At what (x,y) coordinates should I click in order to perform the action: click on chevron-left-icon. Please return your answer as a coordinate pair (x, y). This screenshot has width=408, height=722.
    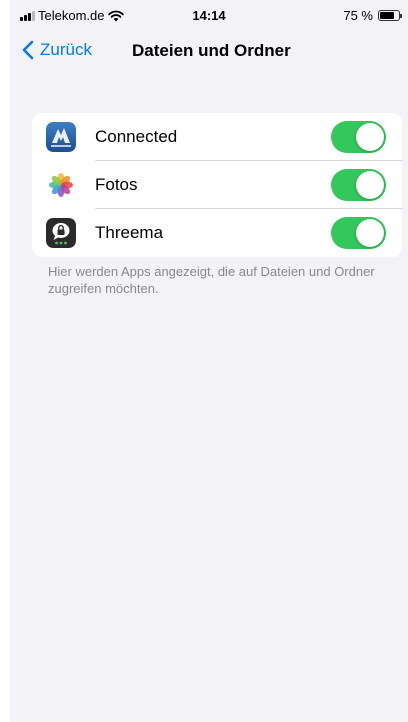
    Looking at the image, I should click on (28, 50).